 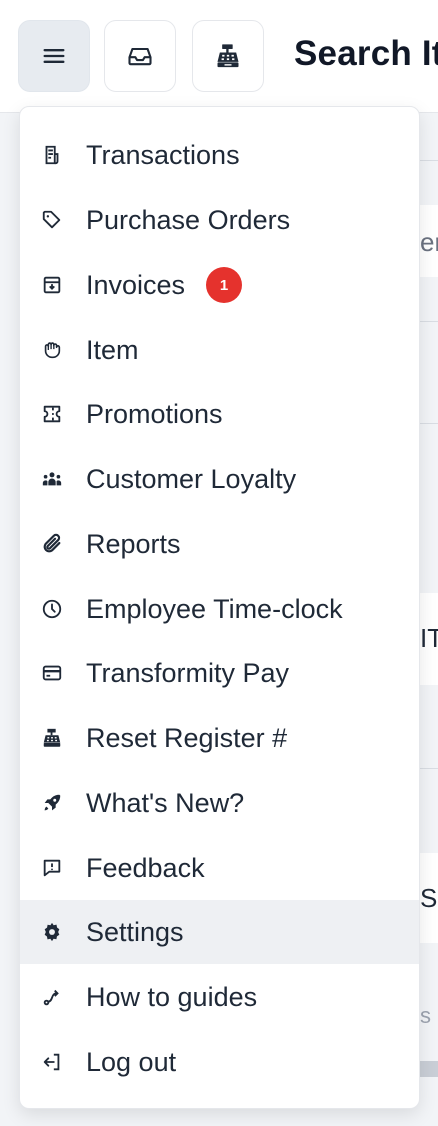 I want to click on menu-item-customer-loyalty: Customer Loyalty, so click(x=219, y=479).